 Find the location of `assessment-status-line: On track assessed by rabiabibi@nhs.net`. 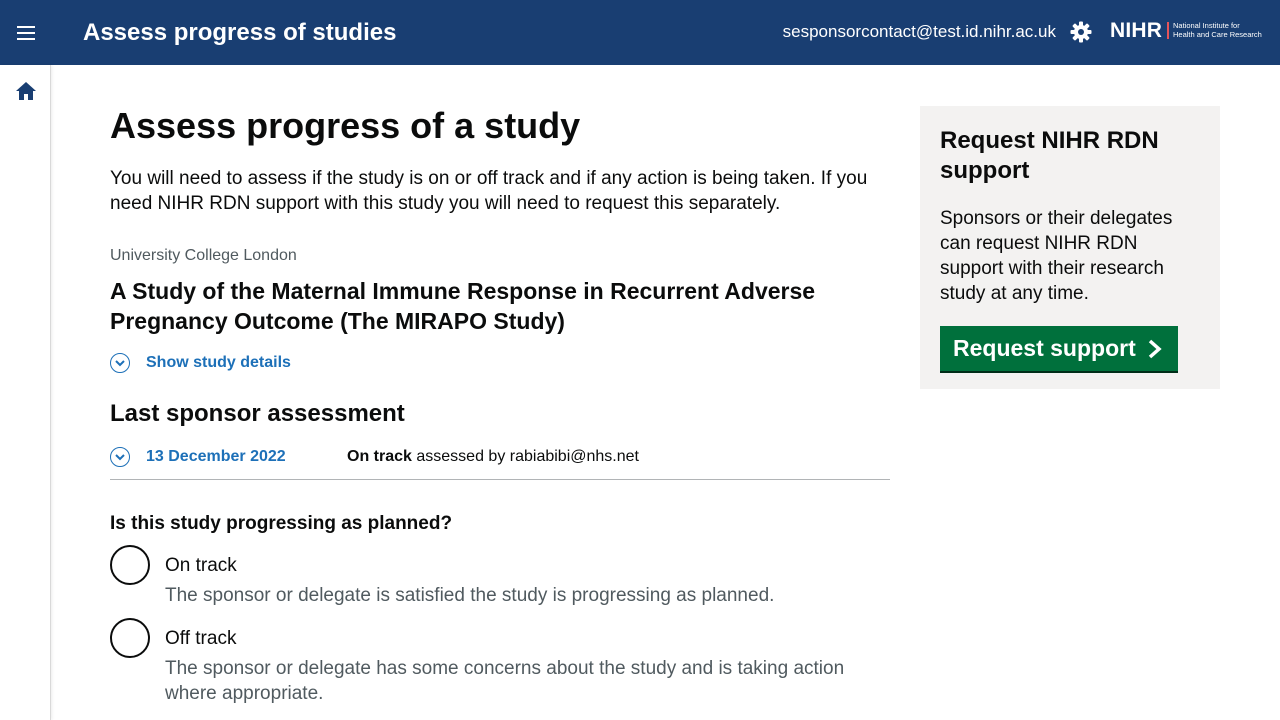

assessment-status-line: On track assessed by rabiabibi@nhs.net is located at coordinates (493, 457).